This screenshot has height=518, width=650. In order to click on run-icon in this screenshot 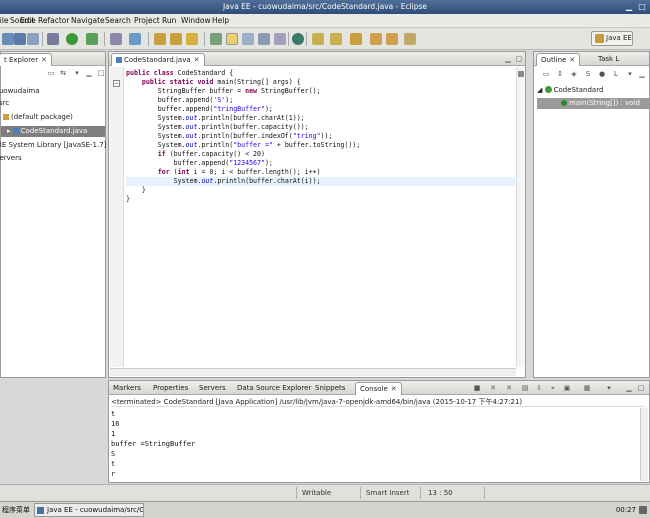, I will do `click(72, 39)`.